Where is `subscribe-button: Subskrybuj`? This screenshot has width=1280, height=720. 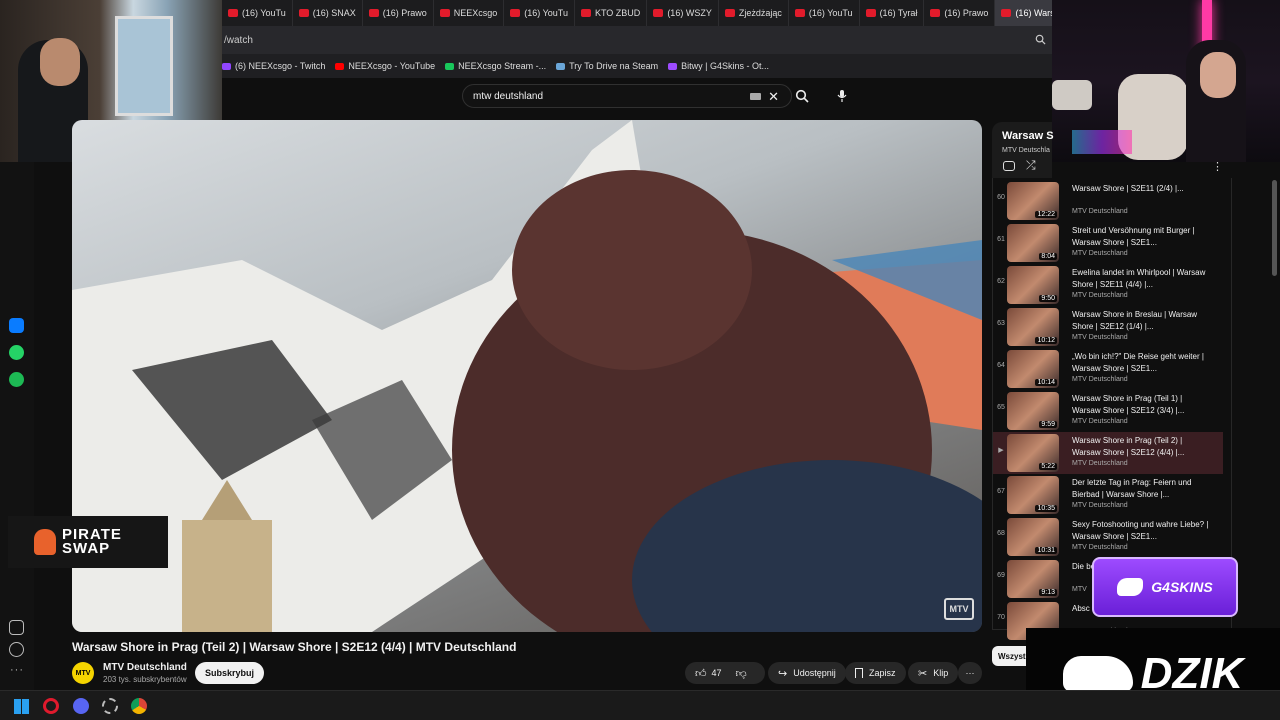 subscribe-button: Subskrybuj is located at coordinates (230, 673).